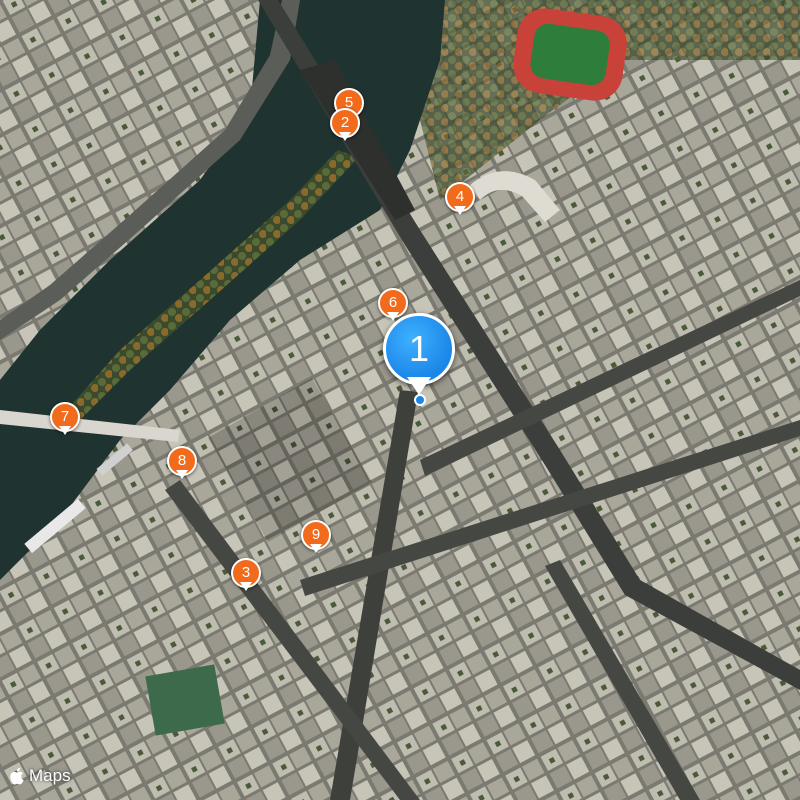 The width and height of the screenshot is (800, 800). Describe the element at coordinates (460, 201) in the screenshot. I see `map-marker-4: 4` at that location.